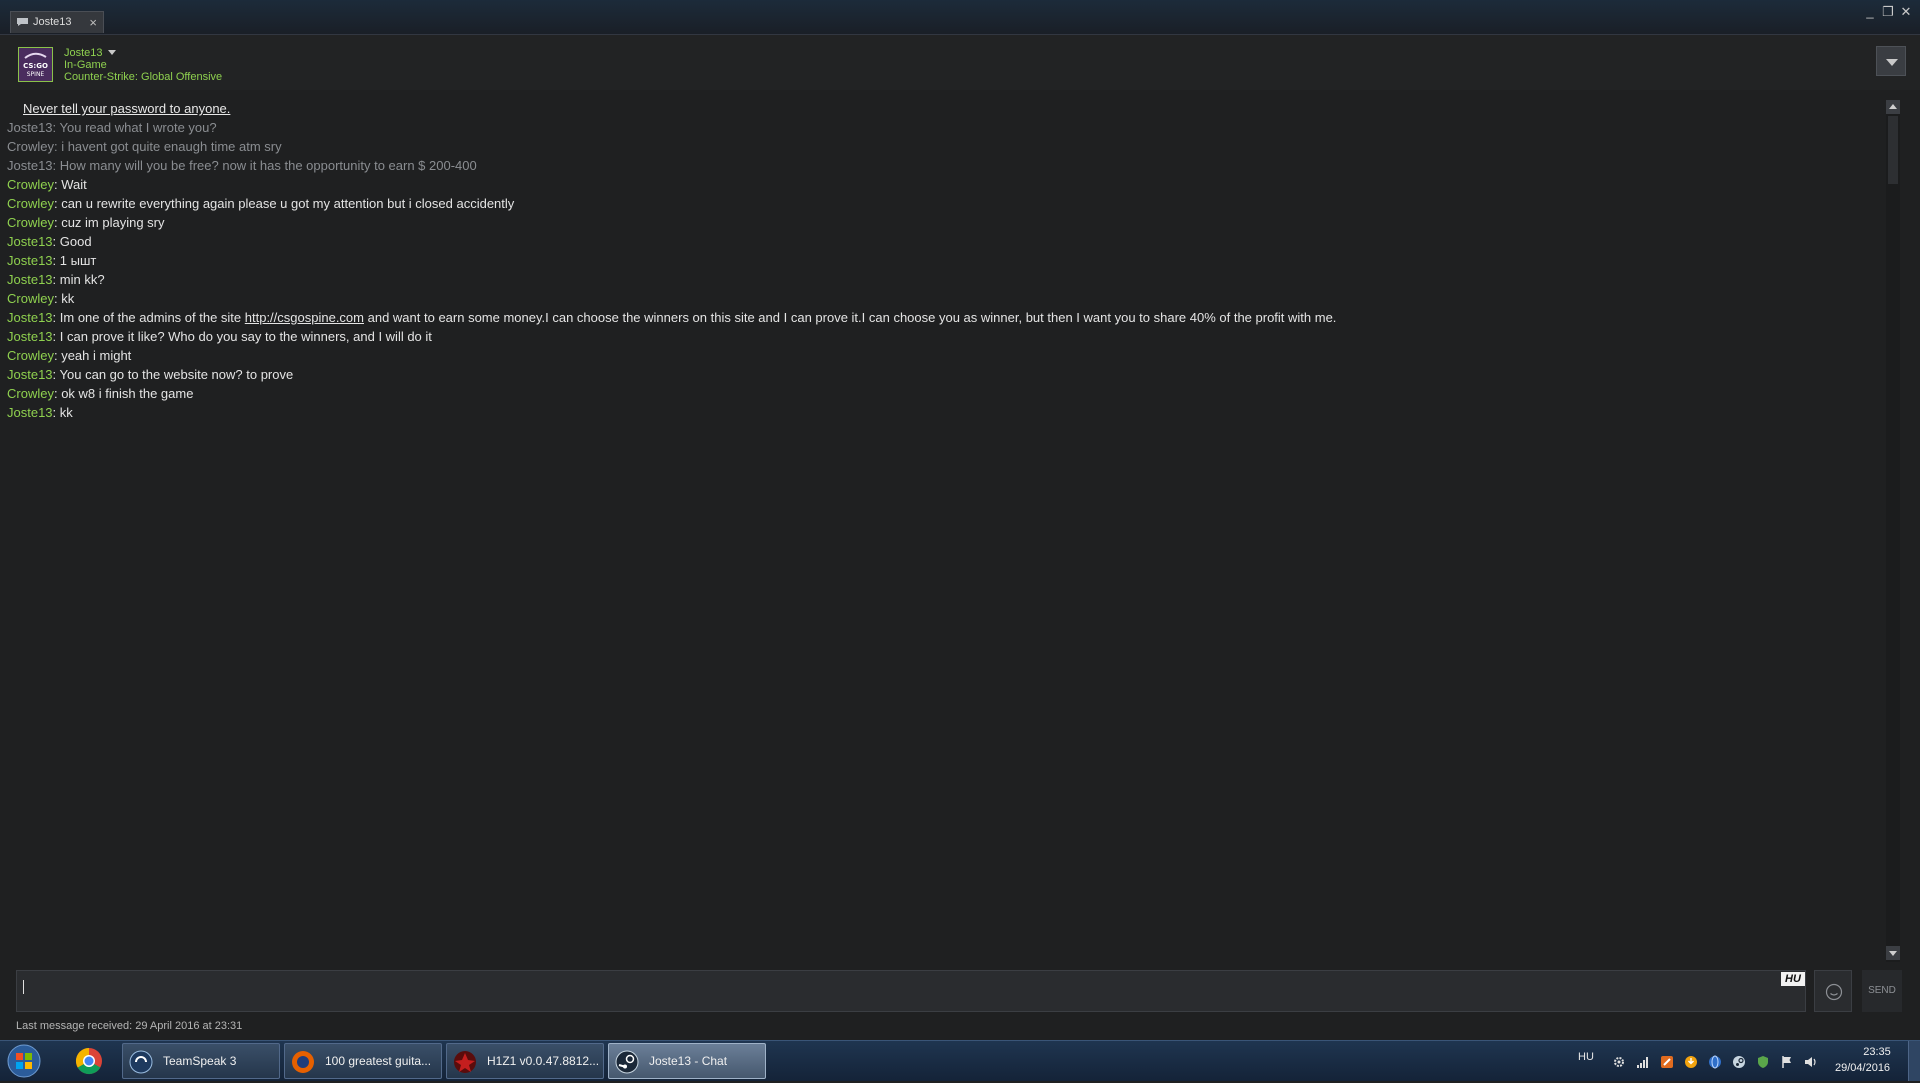 The image size is (1920, 1083). I want to click on chat-tab: Joste13 ×, so click(57, 22).